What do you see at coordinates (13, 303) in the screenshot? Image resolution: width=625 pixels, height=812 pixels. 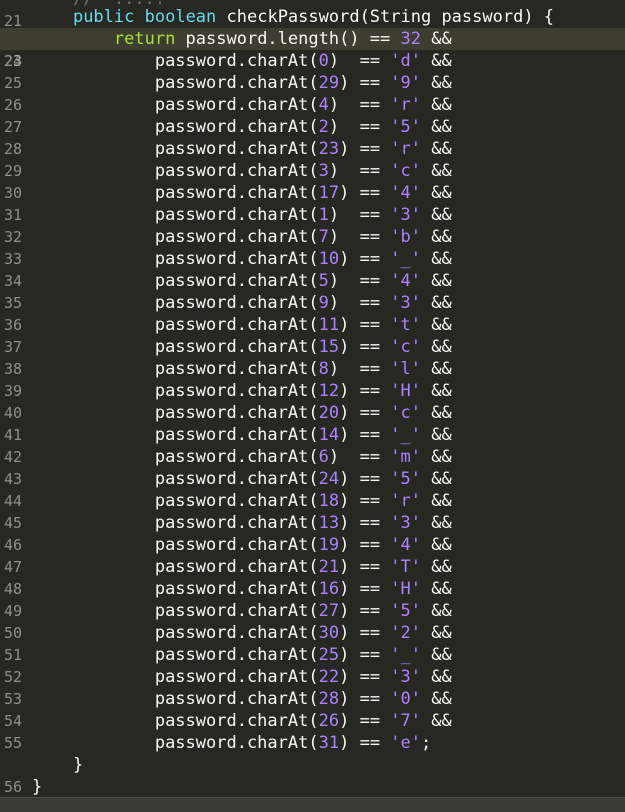 I see `line-number: 35` at bounding box center [13, 303].